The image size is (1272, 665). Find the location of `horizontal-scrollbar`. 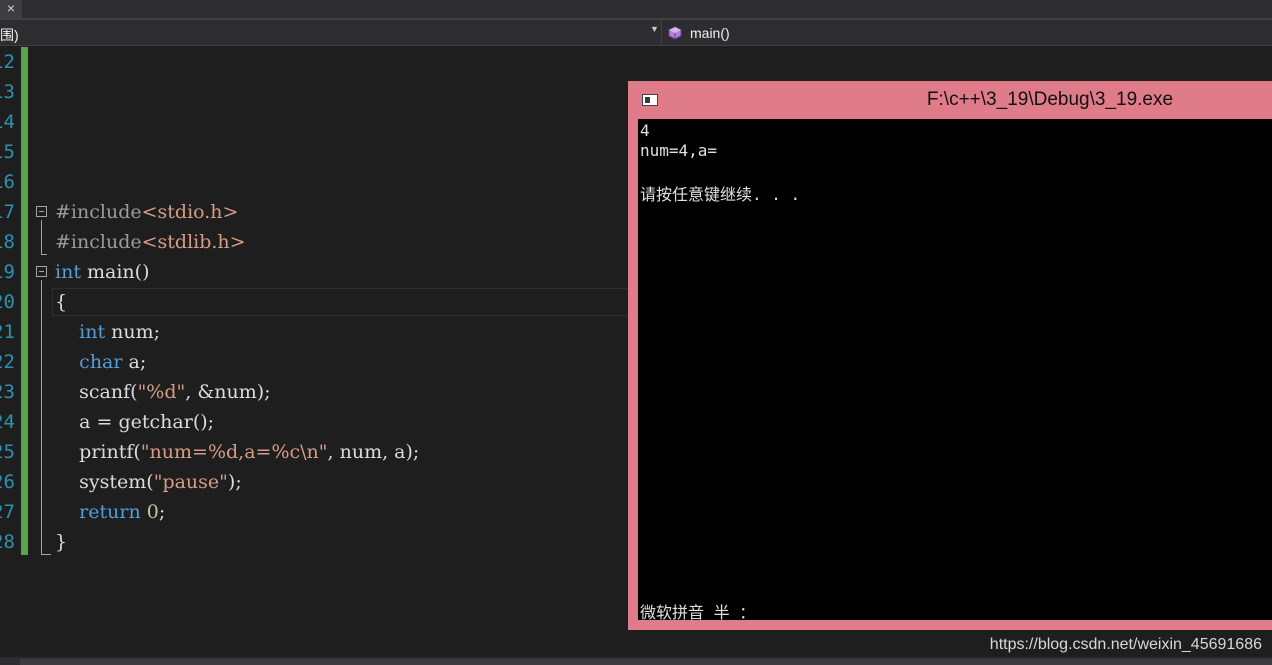

horizontal-scrollbar is located at coordinates (646, 662).